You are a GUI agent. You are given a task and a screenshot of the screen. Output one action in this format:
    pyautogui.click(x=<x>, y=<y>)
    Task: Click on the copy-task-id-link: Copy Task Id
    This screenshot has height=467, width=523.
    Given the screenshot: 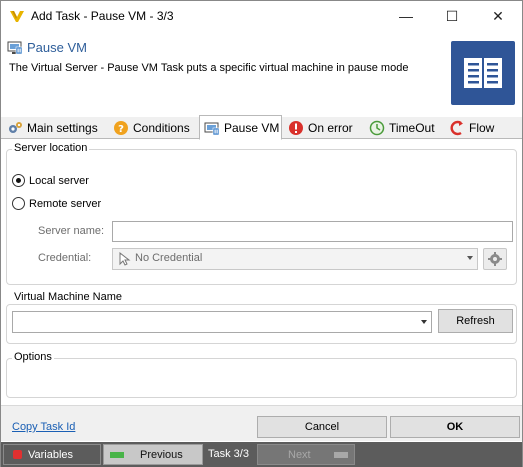 What is the action you would take?
    pyautogui.click(x=43, y=427)
    